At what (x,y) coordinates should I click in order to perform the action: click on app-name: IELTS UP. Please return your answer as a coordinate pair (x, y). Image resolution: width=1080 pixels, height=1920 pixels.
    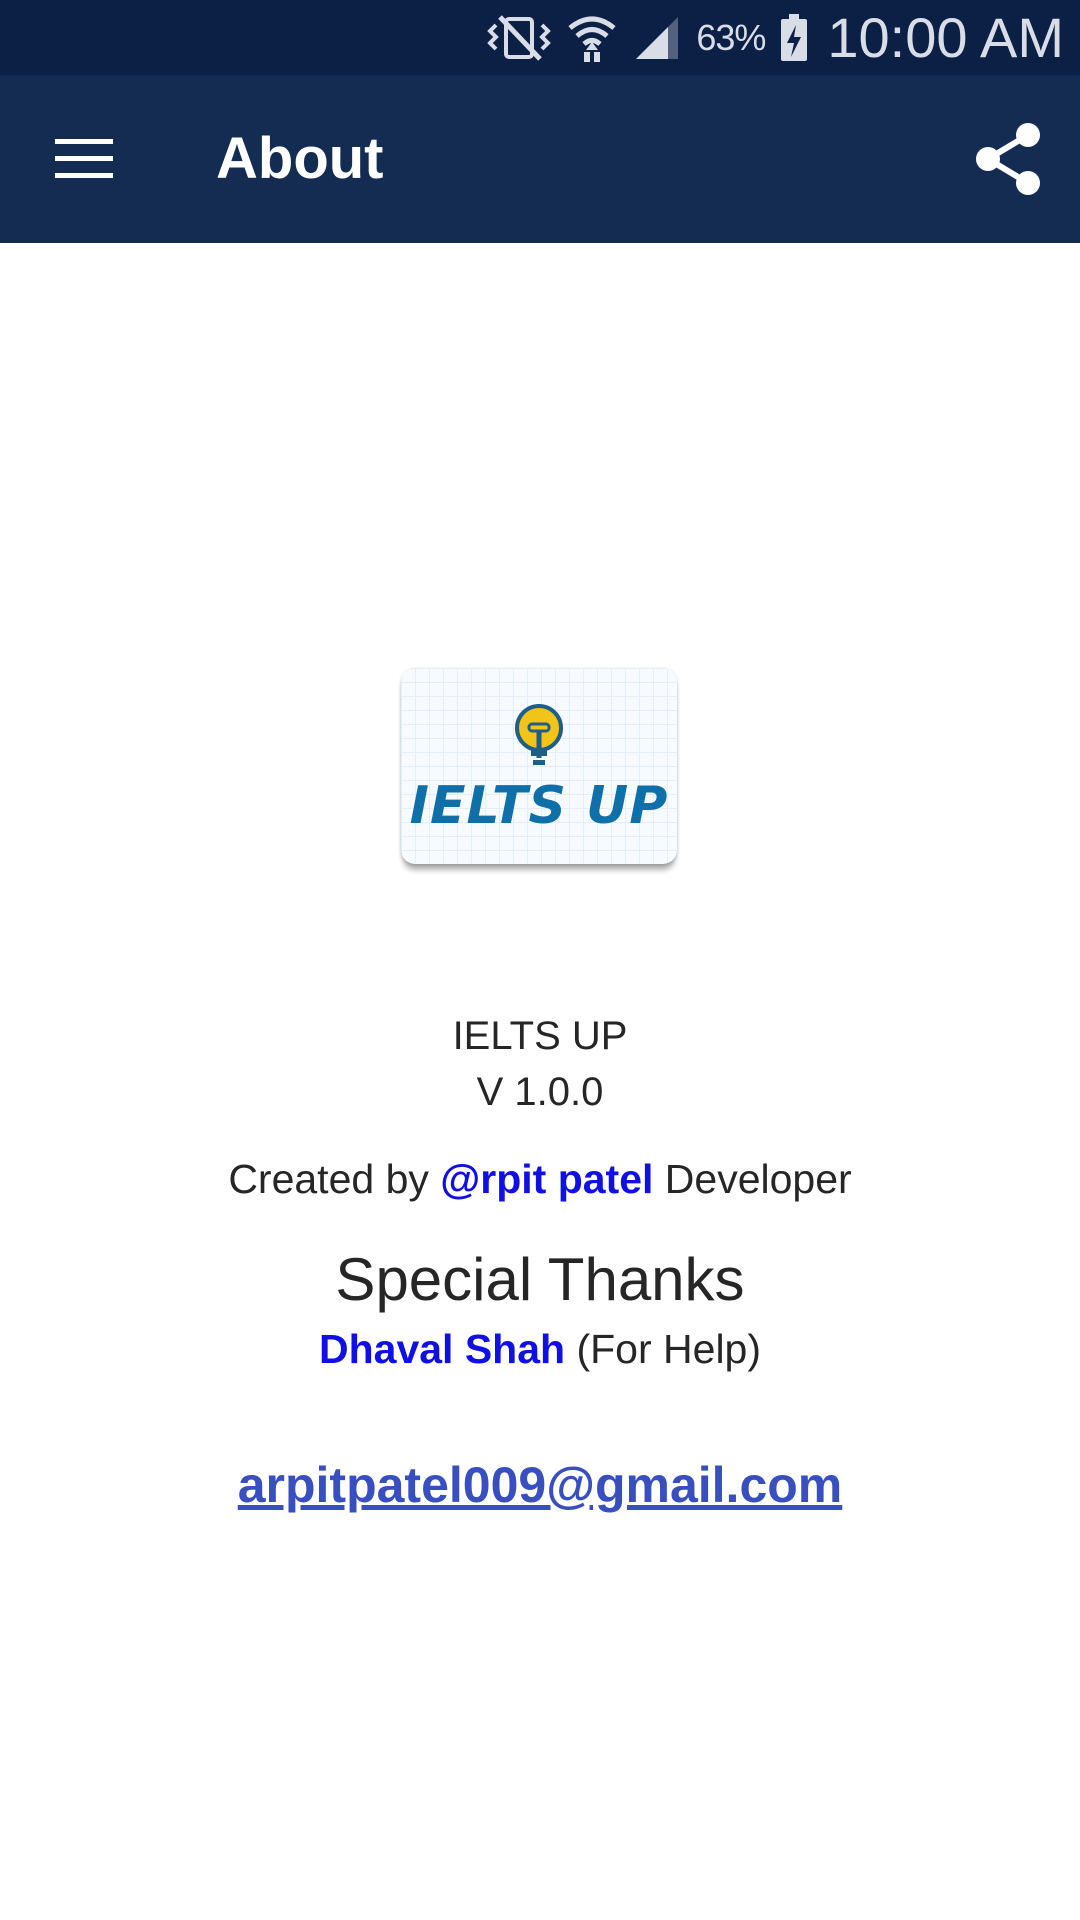
    Looking at the image, I should click on (540, 1036).